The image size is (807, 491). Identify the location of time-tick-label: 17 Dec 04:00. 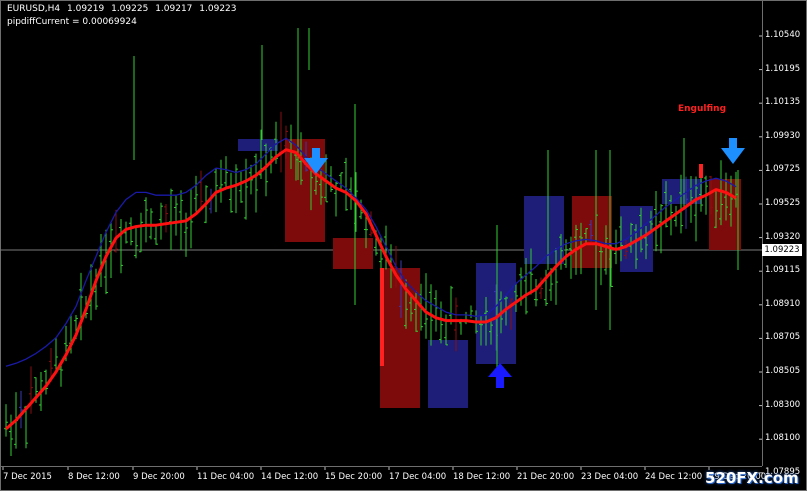
(418, 477).